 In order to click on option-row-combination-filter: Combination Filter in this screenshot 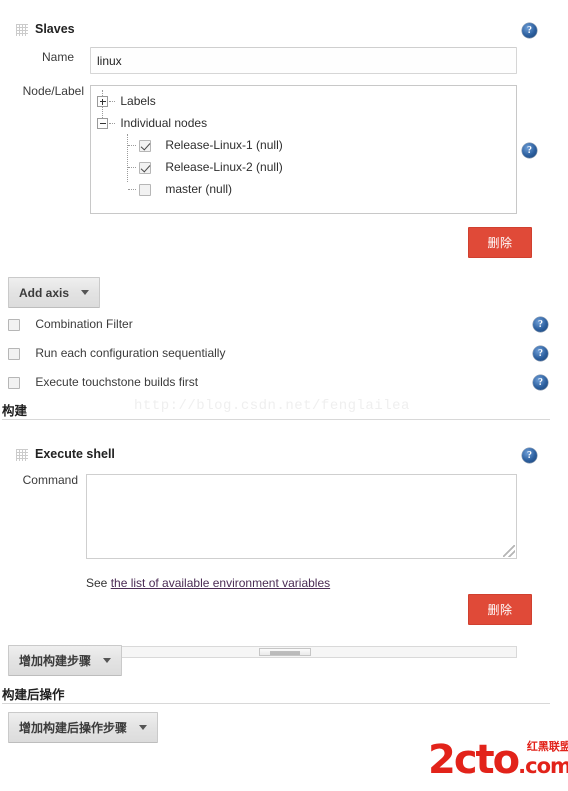, I will do `click(70, 324)`.